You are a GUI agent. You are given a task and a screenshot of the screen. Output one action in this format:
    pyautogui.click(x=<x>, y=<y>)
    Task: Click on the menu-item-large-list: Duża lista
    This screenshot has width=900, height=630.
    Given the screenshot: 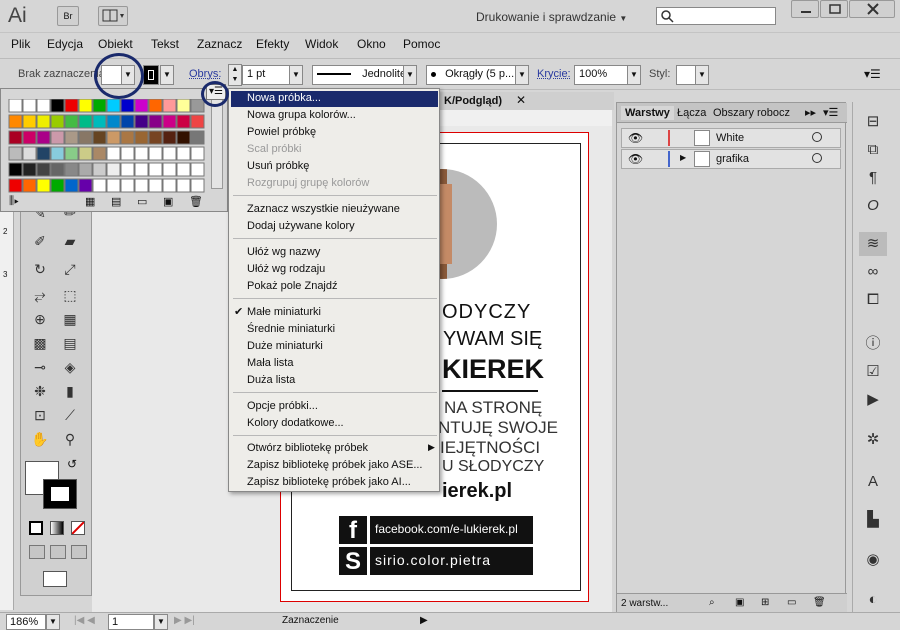 What is the action you would take?
    pyautogui.click(x=271, y=380)
    